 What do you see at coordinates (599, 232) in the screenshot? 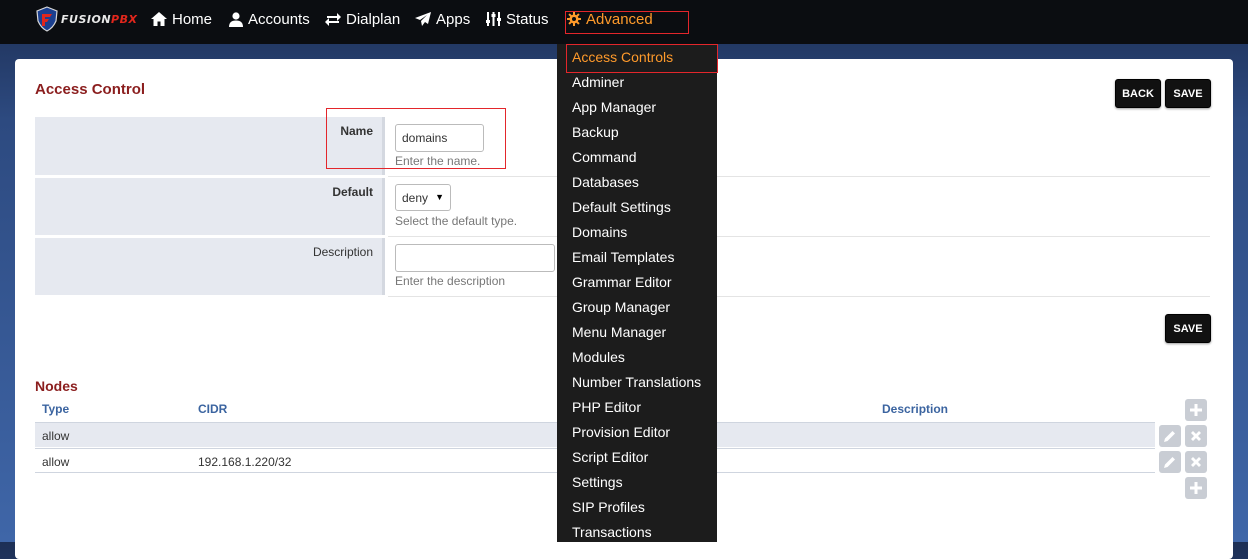
I see `menu-item-domains: Domains` at bounding box center [599, 232].